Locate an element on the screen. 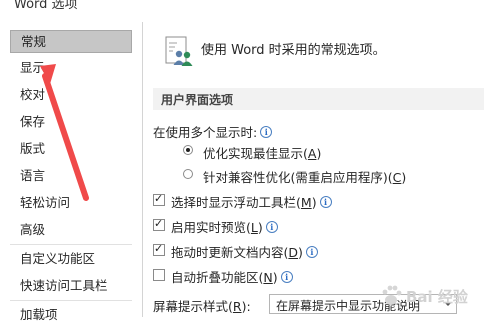 This screenshot has width=484, height=326. sidebar-item-display: 显示 is located at coordinates (71, 67).